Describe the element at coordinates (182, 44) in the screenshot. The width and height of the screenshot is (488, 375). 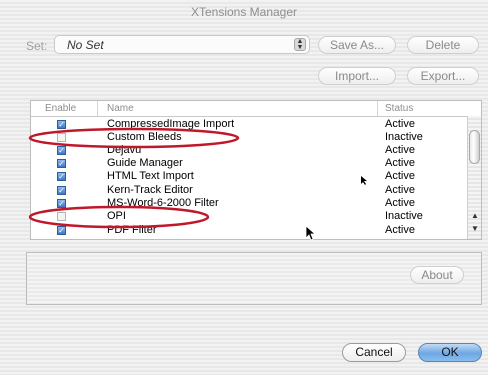
I see `set-select: No Set ▲ ▼` at that location.